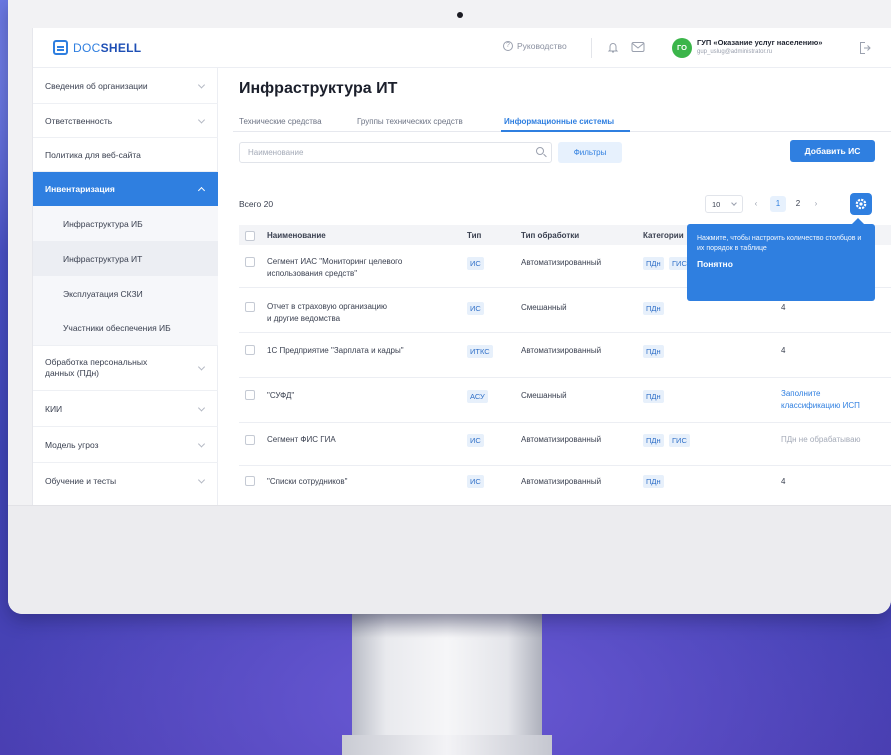  Describe the element at coordinates (735, 52) in the screenshot. I see `user-email: gup_uslug@administrator.ru` at that location.